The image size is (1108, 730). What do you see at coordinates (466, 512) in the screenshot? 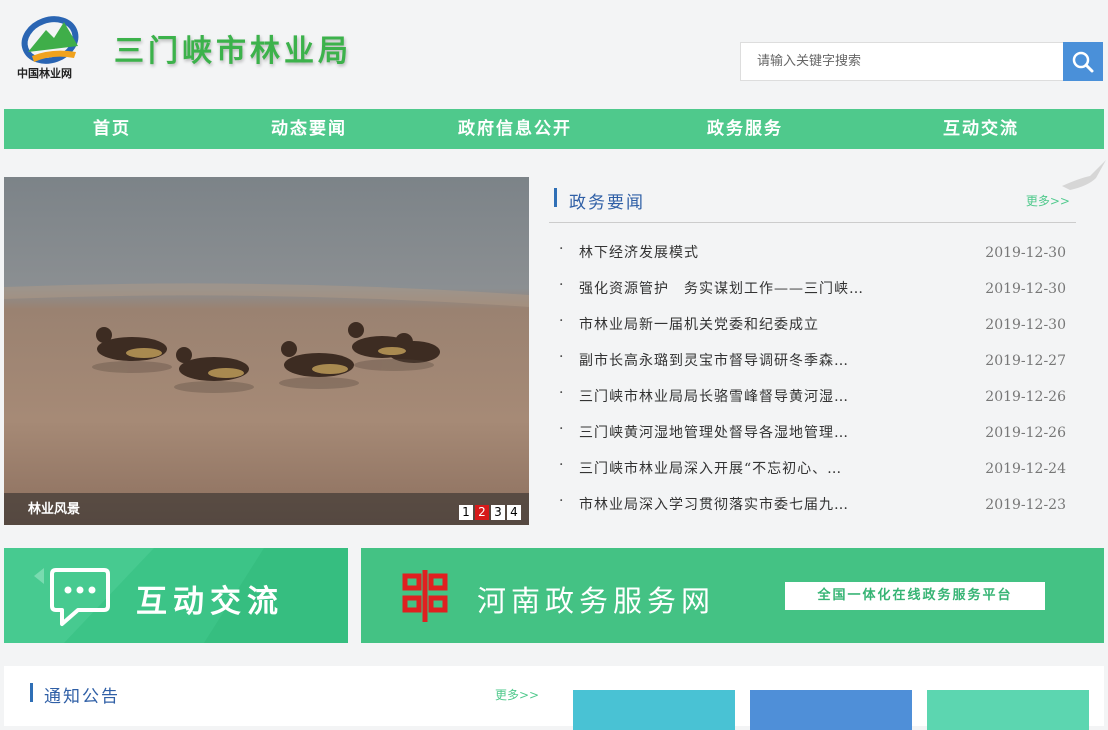
I see `slide-dot-1: 1` at bounding box center [466, 512].